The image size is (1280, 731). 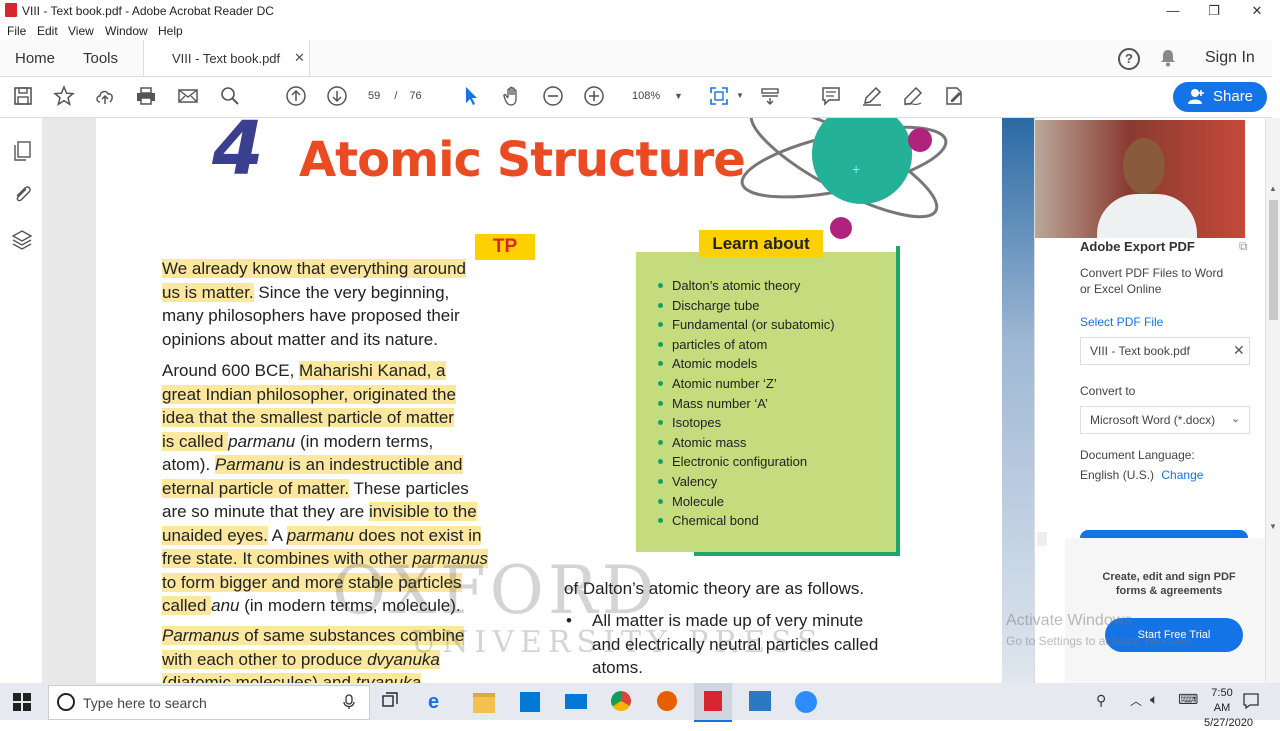 What do you see at coordinates (667, 701) in the screenshot?
I see `firefox-icon` at bounding box center [667, 701].